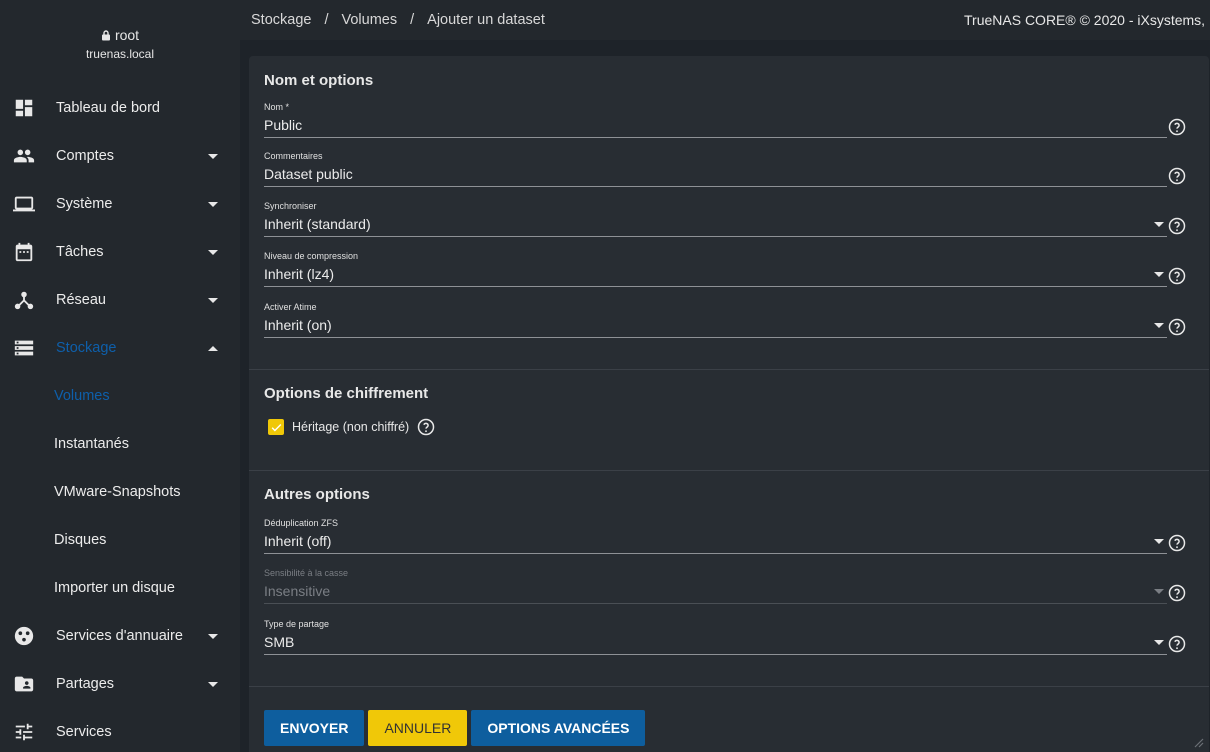 This screenshot has width=1210, height=752. What do you see at coordinates (120, 540) in the screenshot?
I see `nav-sub-disks: Disques` at bounding box center [120, 540].